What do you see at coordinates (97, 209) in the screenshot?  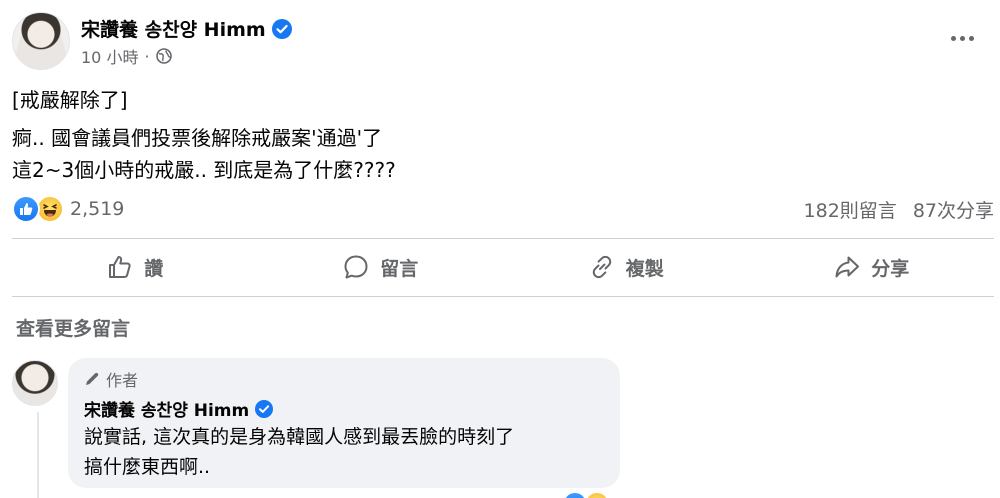 I see `reaction-count: 2,519` at bounding box center [97, 209].